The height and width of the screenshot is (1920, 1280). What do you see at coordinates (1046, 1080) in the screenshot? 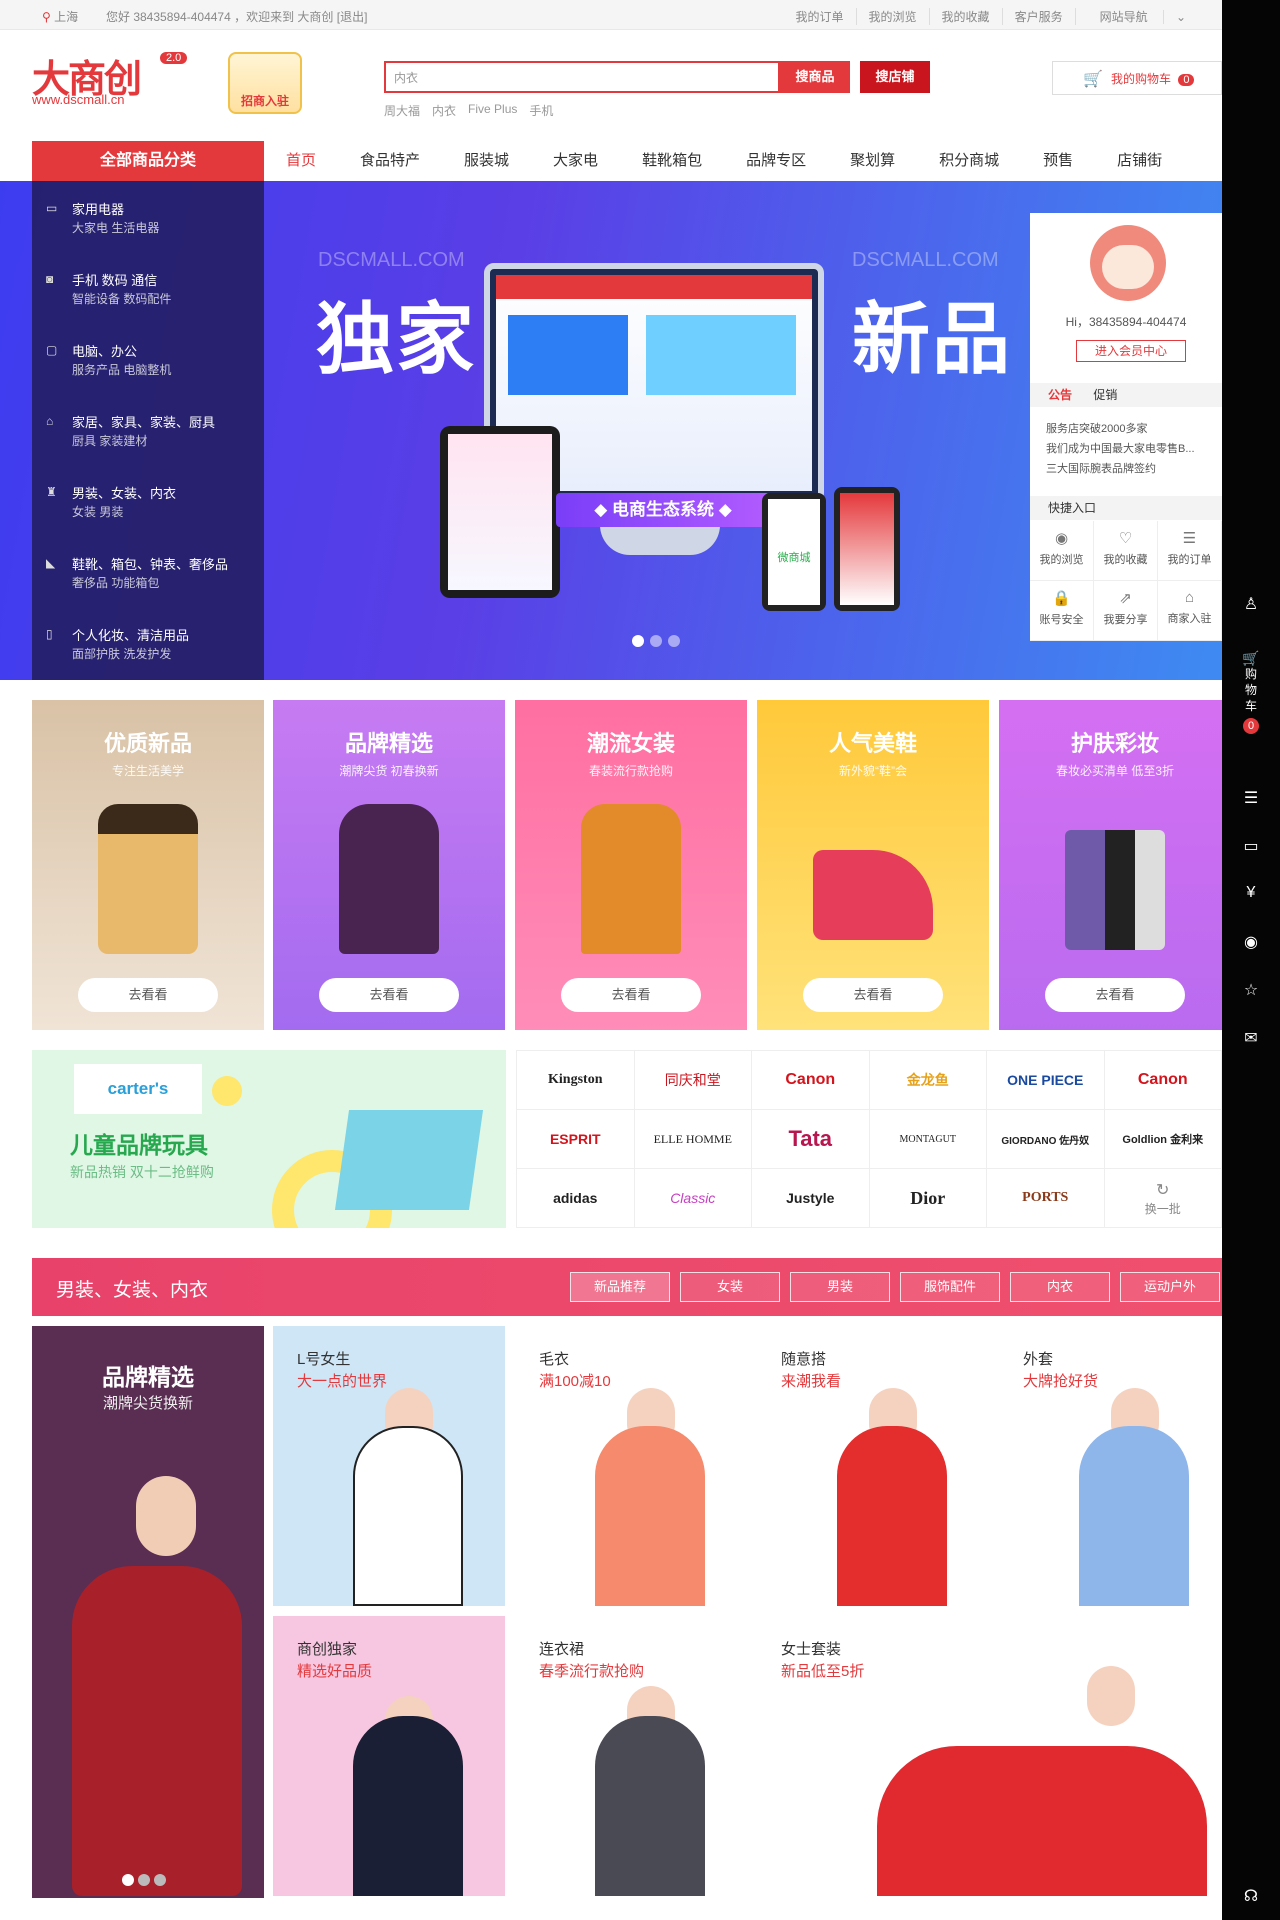
I see `brand-logo: ONE PIECE` at bounding box center [1046, 1080].